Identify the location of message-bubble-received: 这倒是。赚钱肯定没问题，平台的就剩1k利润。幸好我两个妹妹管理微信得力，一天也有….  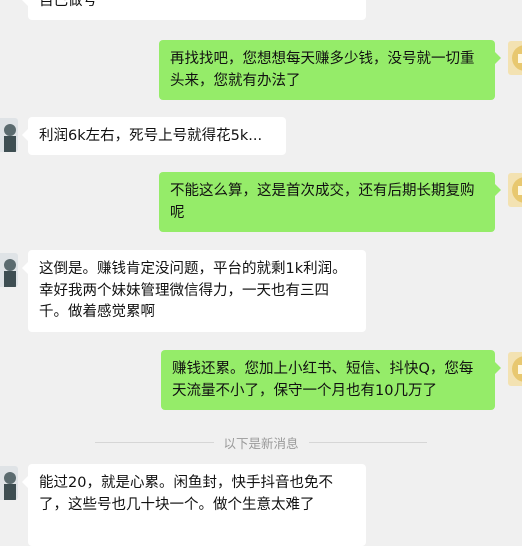
(194, 291).